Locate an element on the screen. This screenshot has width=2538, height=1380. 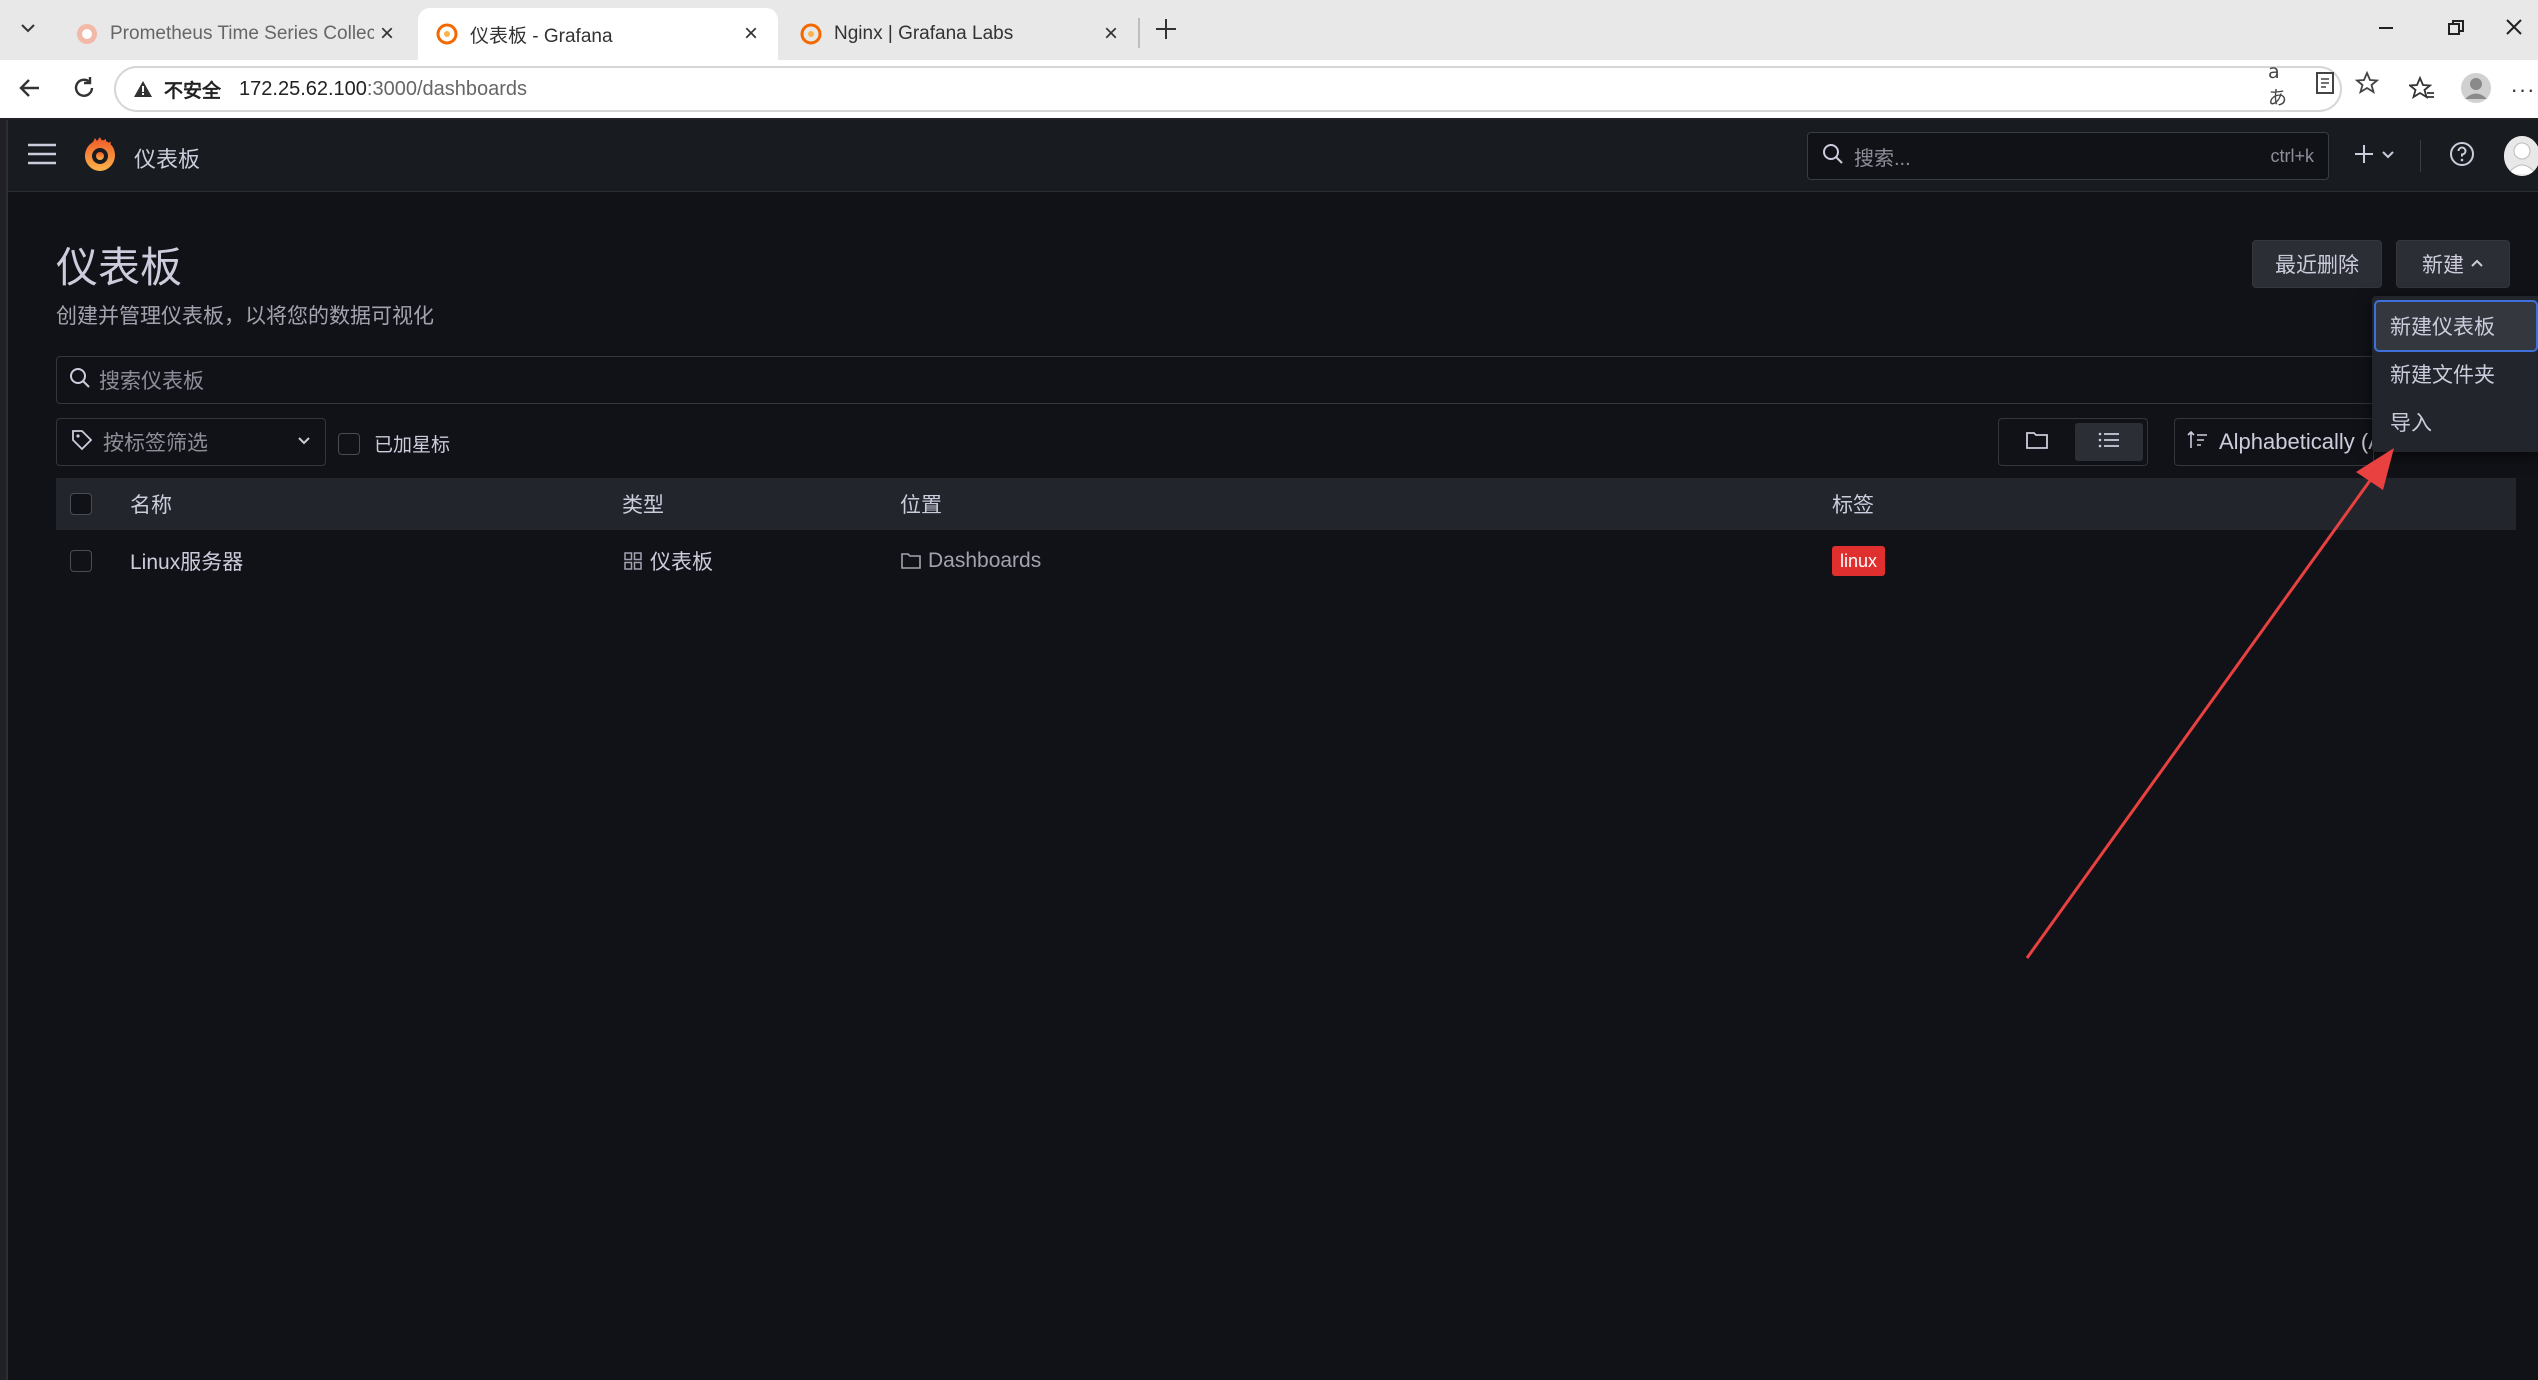
sort-select: Alphabetically (A–Z) is located at coordinates (2274, 442).